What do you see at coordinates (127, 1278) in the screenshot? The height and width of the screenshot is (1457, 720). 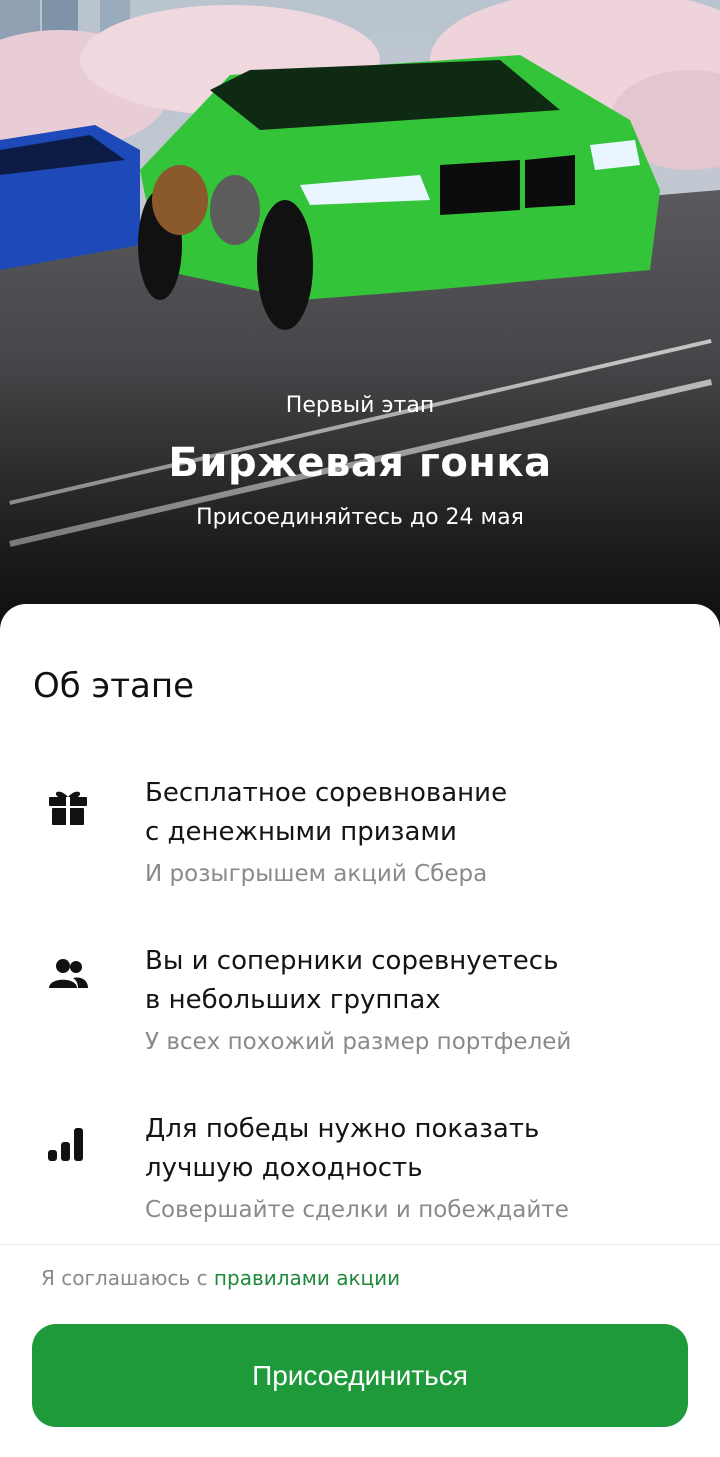 I see `terms-agreement-text: Я соглашаюсь с` at bounding box center [127, 1278].